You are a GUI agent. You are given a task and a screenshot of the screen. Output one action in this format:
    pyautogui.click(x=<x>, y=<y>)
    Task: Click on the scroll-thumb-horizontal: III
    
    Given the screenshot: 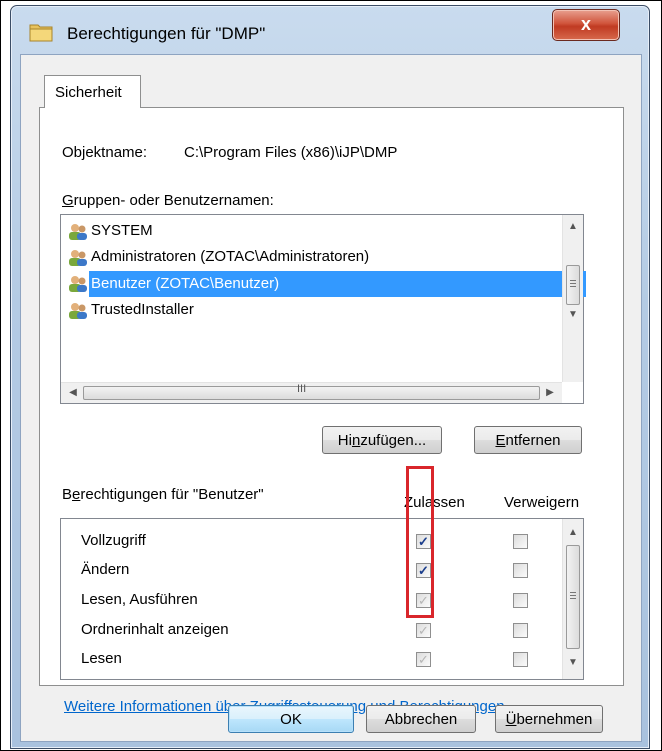 What is the action you would take?
    pyautogui.click(x=311, y=391)
    